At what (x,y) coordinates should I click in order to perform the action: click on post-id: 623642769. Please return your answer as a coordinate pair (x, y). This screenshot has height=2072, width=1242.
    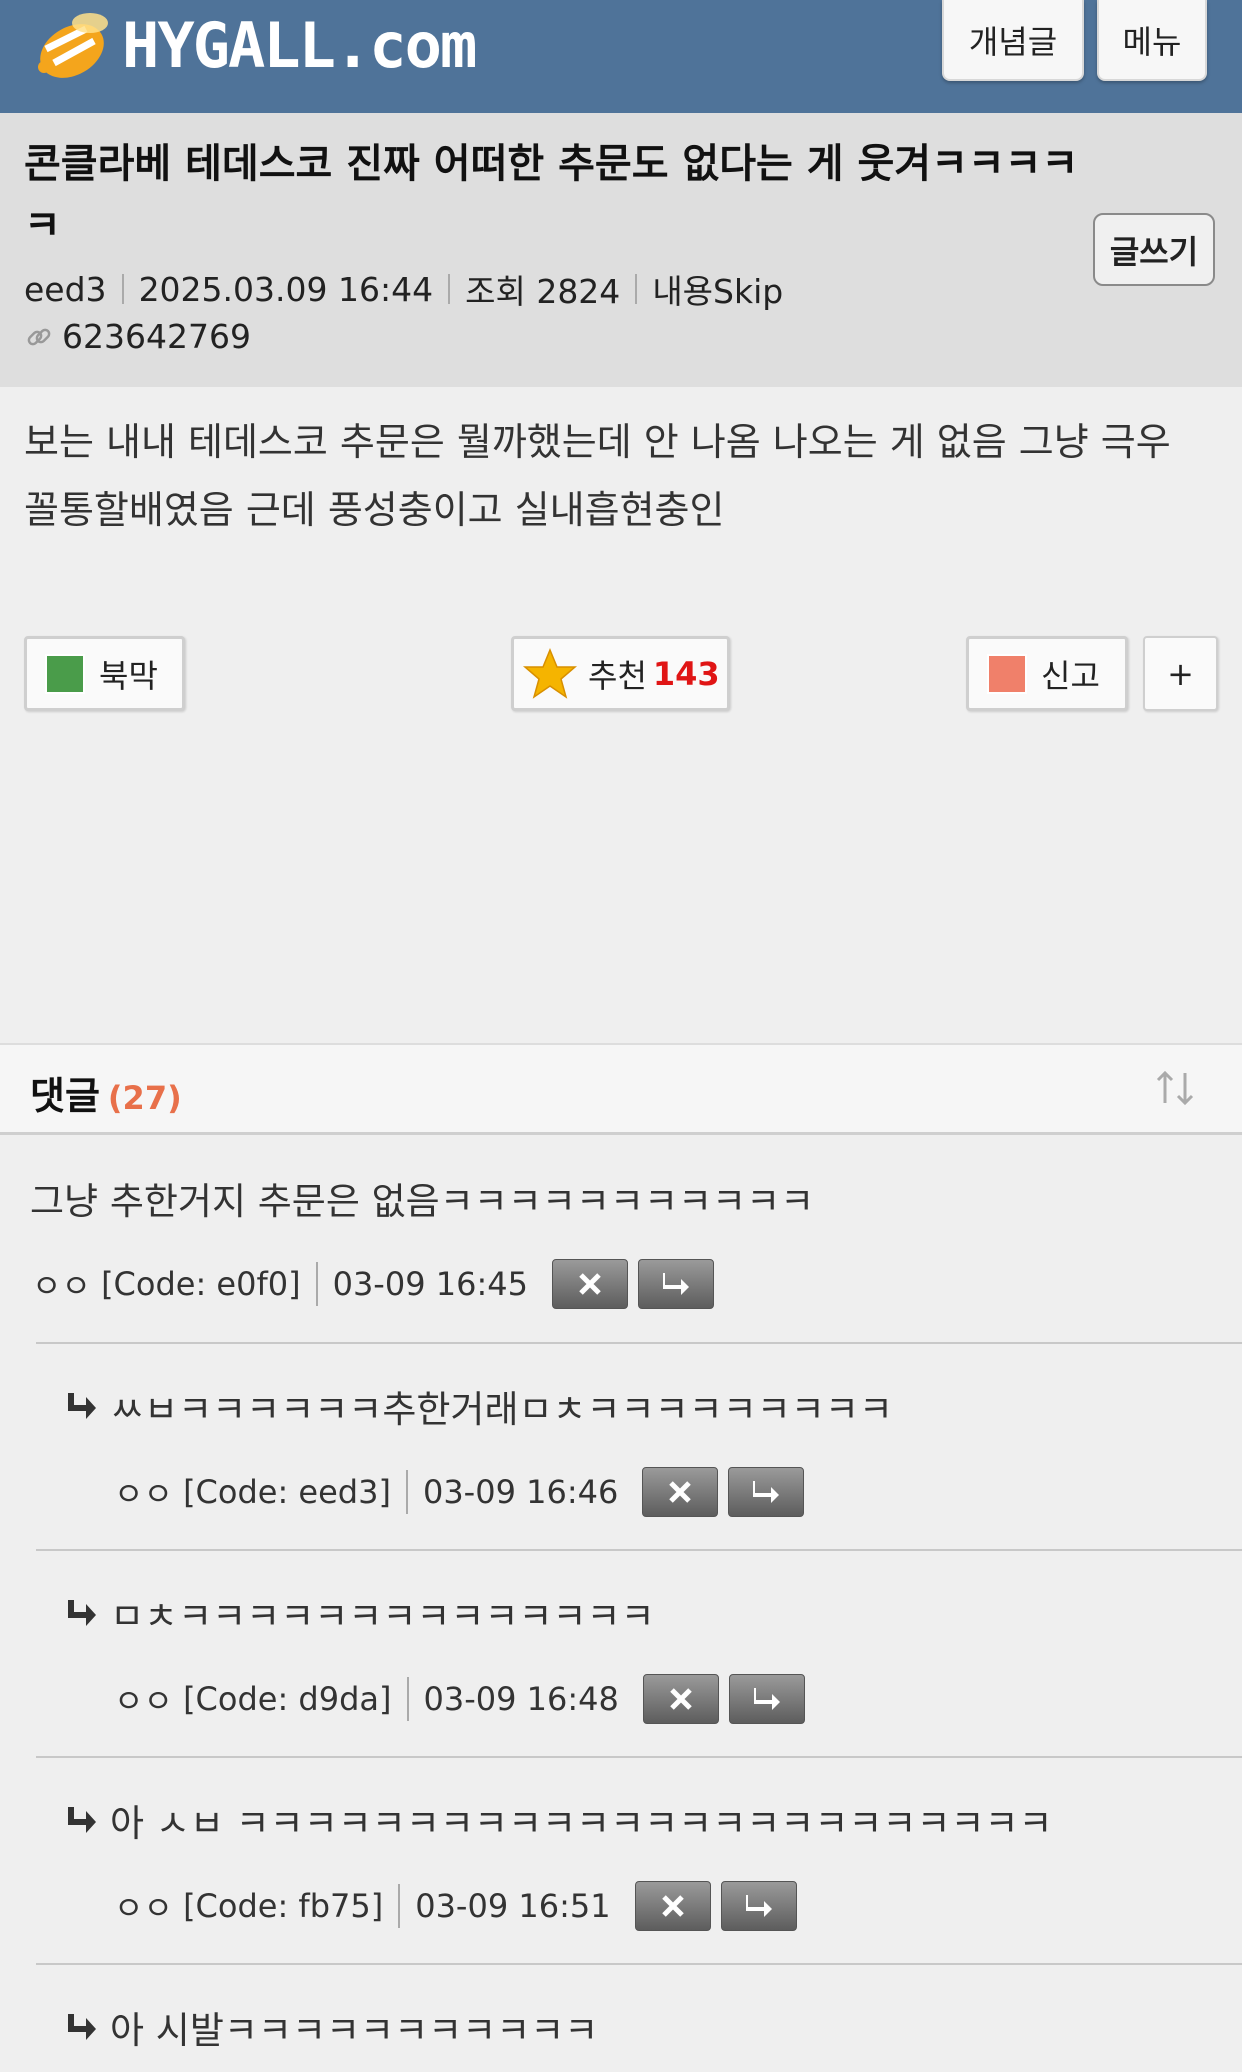
    Looking at the image, I should click on (156, 336).